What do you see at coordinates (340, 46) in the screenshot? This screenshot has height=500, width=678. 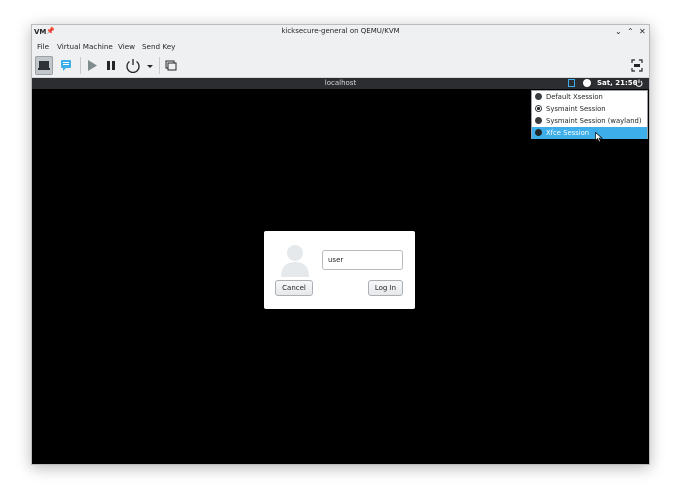 I see `menu-bar: File Virtual Machine View Send Key` at bounding box center [340, 46].